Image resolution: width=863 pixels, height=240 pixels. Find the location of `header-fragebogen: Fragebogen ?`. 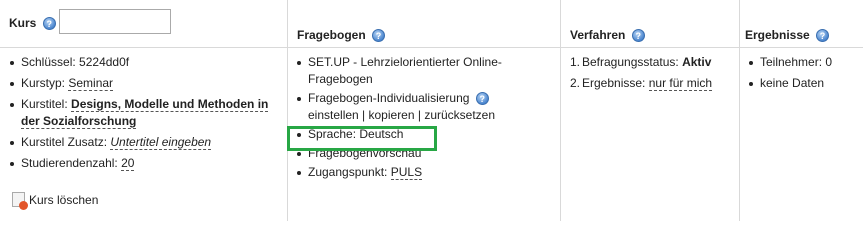

header-fragebogen: Fragebogen ? is located at coordinates (424, 24).